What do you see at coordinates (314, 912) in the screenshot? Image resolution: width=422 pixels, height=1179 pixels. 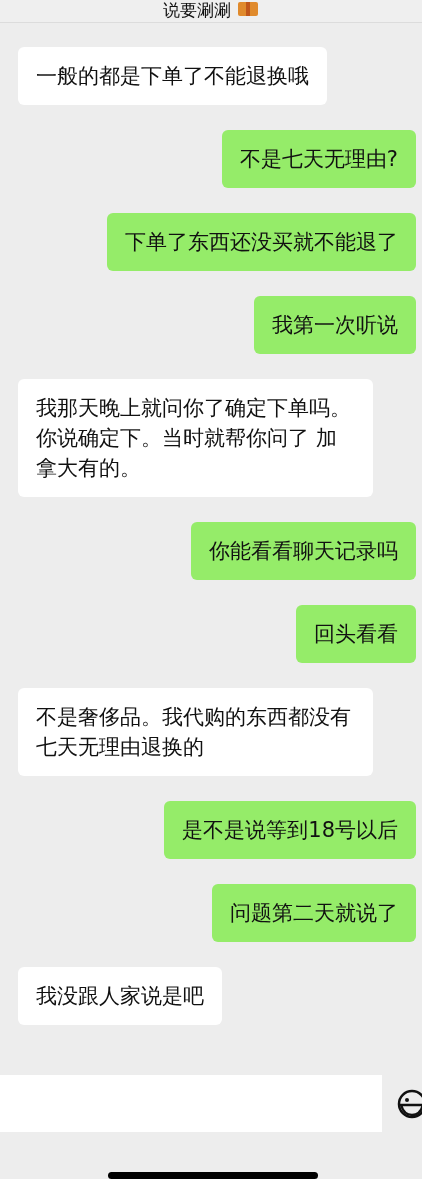 I see `message-bubble: 问题第二天就说了` at bounding box center [314, 912].